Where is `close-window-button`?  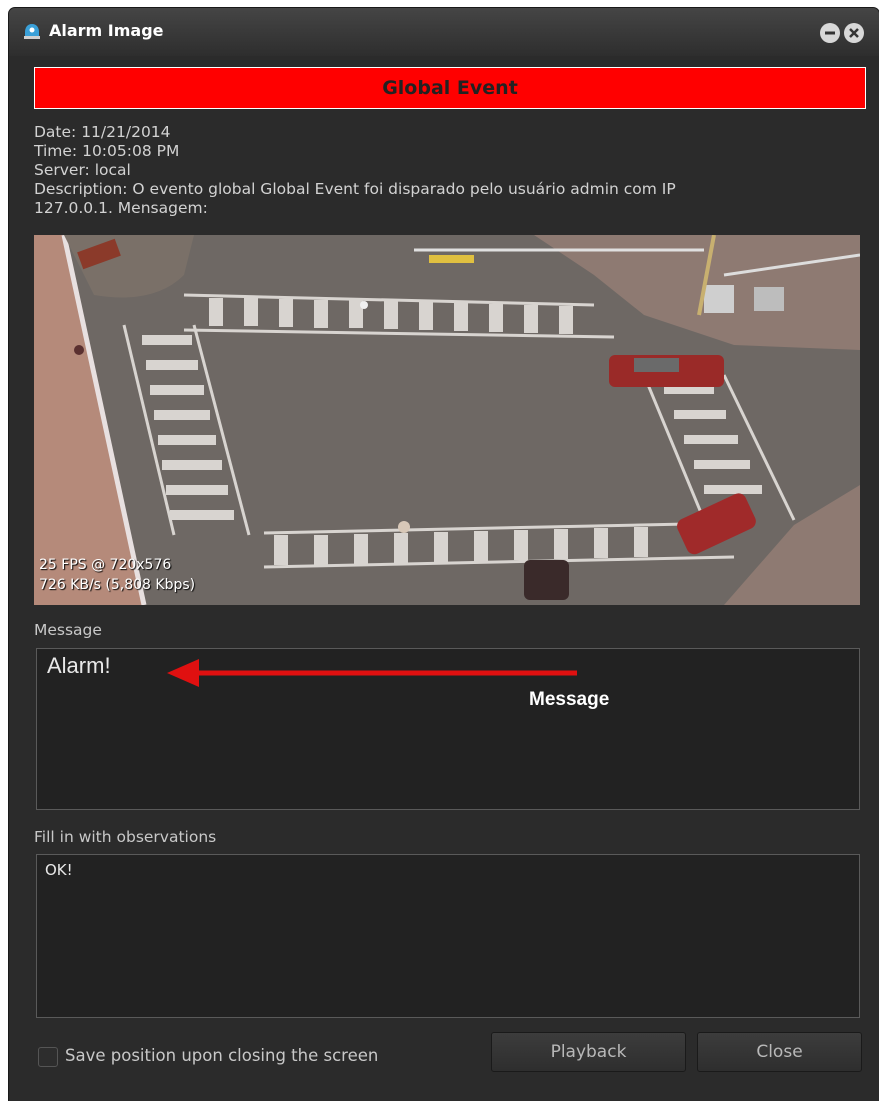 close-window-button is located at coordinates (854, 33).